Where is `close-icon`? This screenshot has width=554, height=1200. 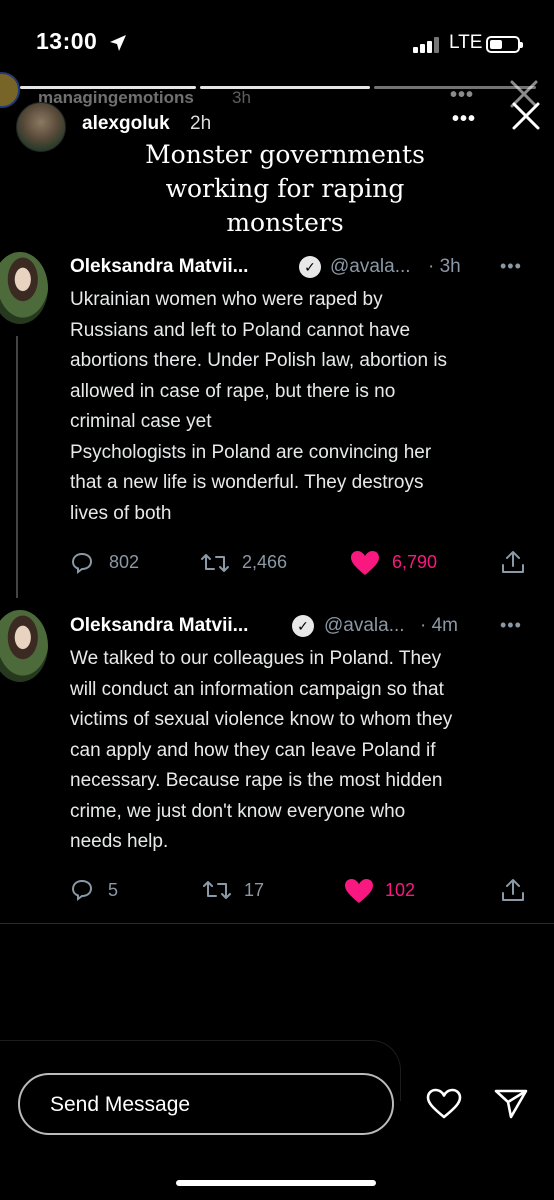 close-icon is located at coordinates (526, 116).